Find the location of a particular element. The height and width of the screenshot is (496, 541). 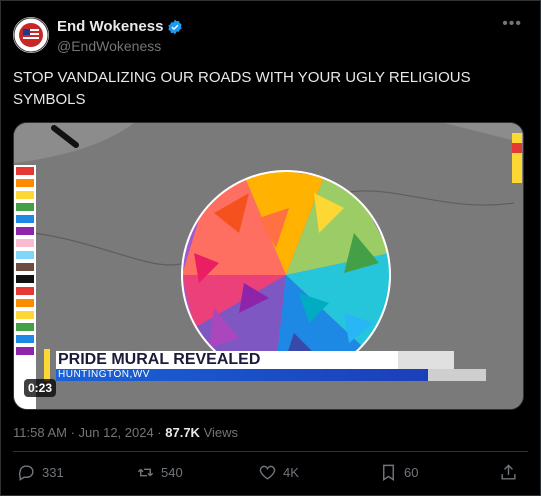

views-label: Views is located at coordinates (219, 432).